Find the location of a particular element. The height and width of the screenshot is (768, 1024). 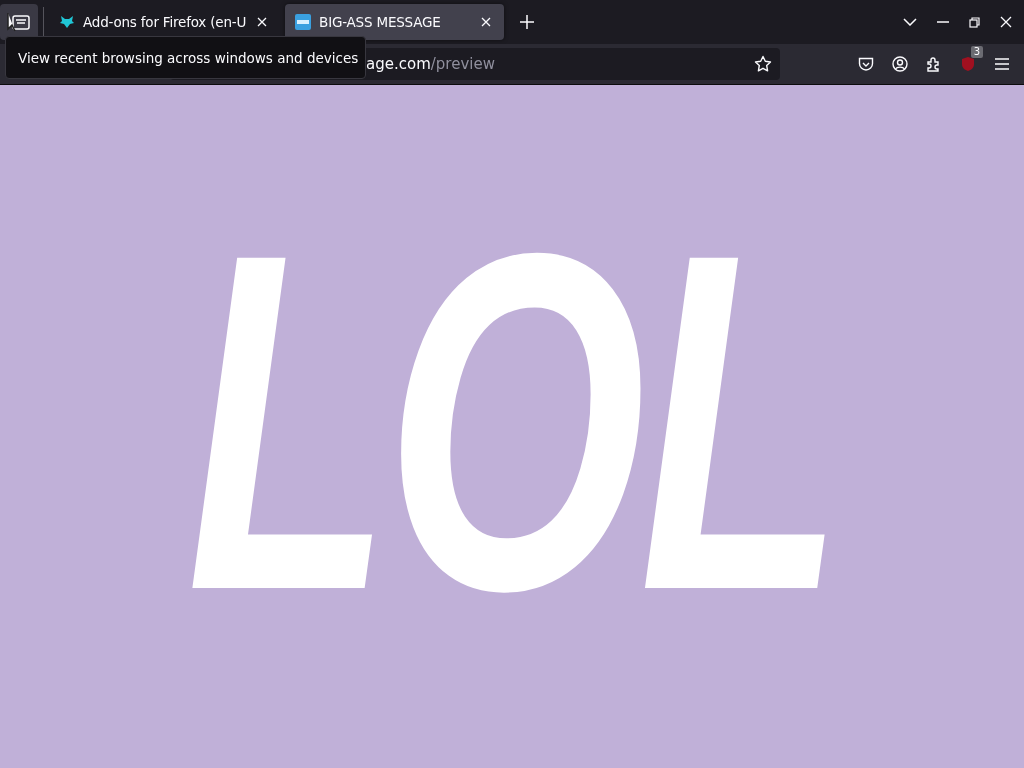

browser-tab: BIG-ASS MESSAGE is located at coordinates (395, 22).